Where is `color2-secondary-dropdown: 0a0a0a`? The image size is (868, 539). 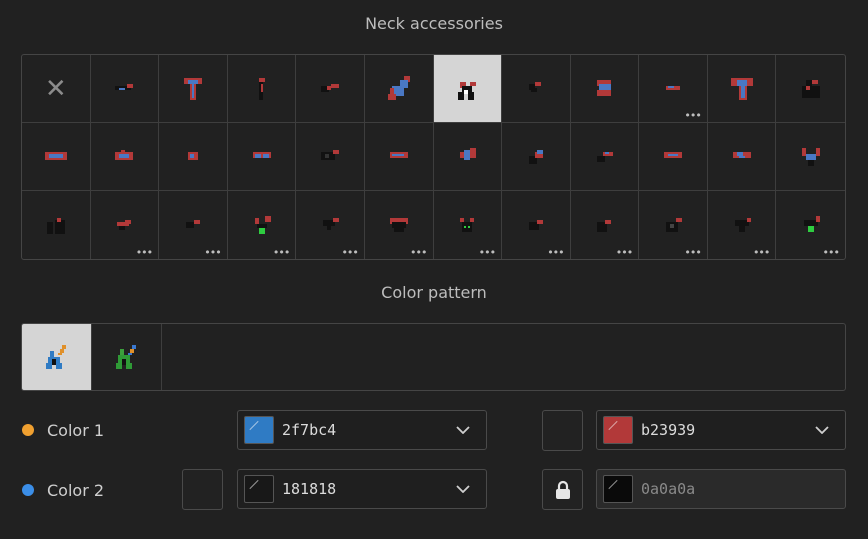
color2-secondary-dropdown: 0a0a0a is located at coordinates (721, 489).